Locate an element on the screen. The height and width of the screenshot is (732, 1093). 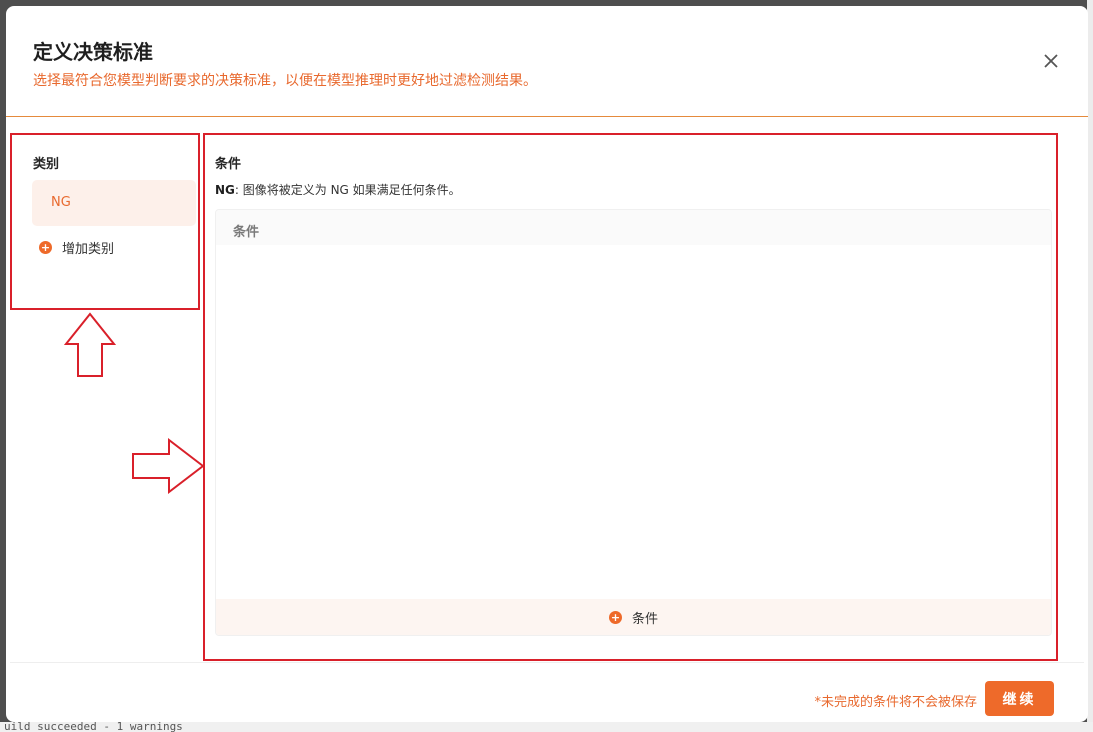
add-condition-label: 条件 is located at coordinates (644, 619).